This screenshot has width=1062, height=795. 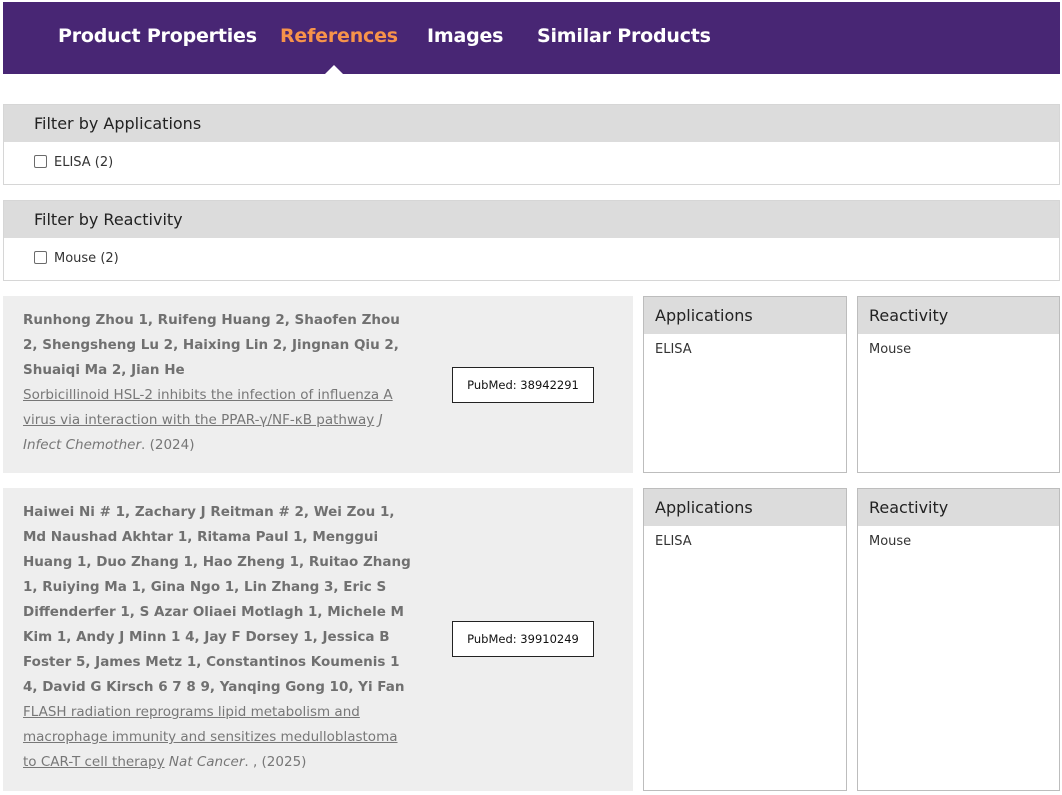 I want to click on filter-option-mouse: Mouse (2), so click(x=76, y=258).